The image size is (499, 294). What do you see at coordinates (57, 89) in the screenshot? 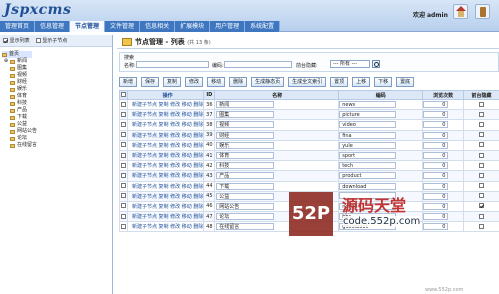
I see `tree-item-entertainment: 娱乐` at bounding box center [57, 89].